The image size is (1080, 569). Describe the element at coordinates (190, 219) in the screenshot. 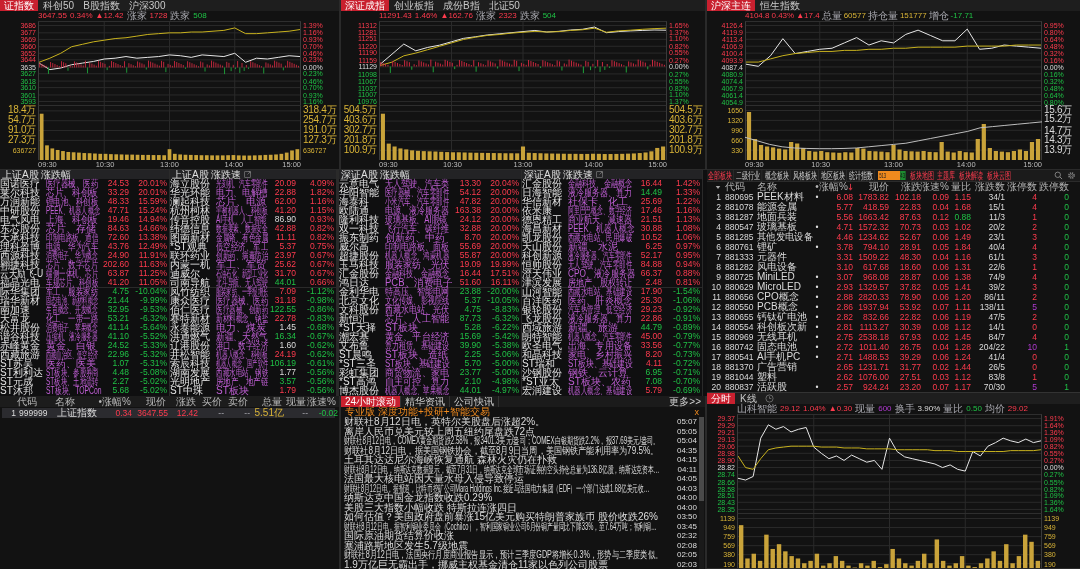

I see `stock-name: 传音控股` at that location.